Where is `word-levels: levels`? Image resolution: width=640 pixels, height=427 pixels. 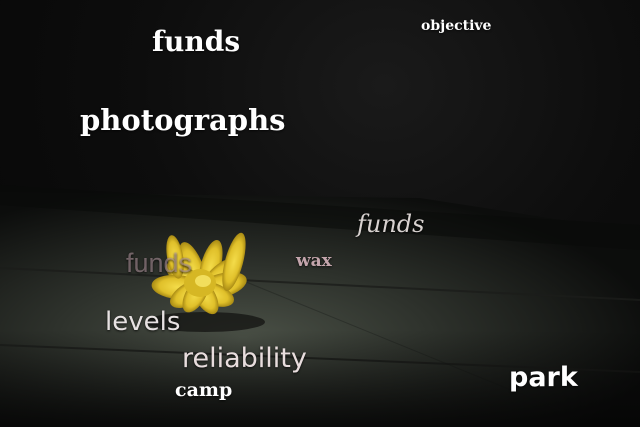 word-levels: levels is located at coordinates (143, 322).